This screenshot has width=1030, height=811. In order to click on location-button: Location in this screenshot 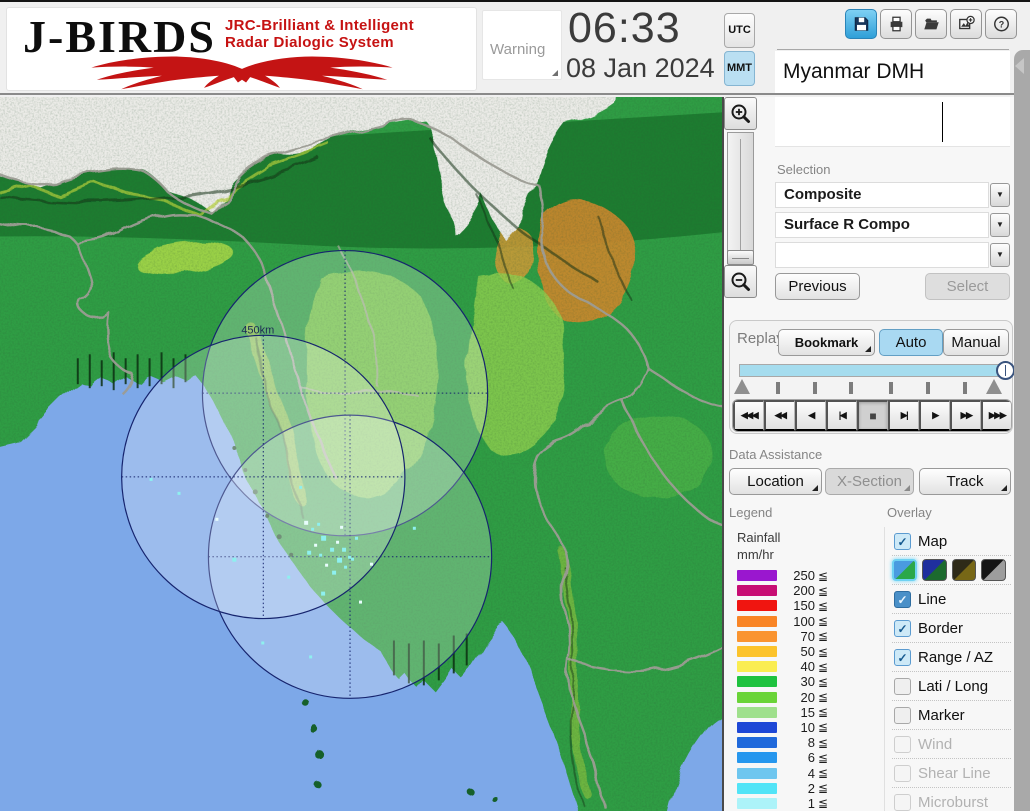, I will do `click(775, 481)`.